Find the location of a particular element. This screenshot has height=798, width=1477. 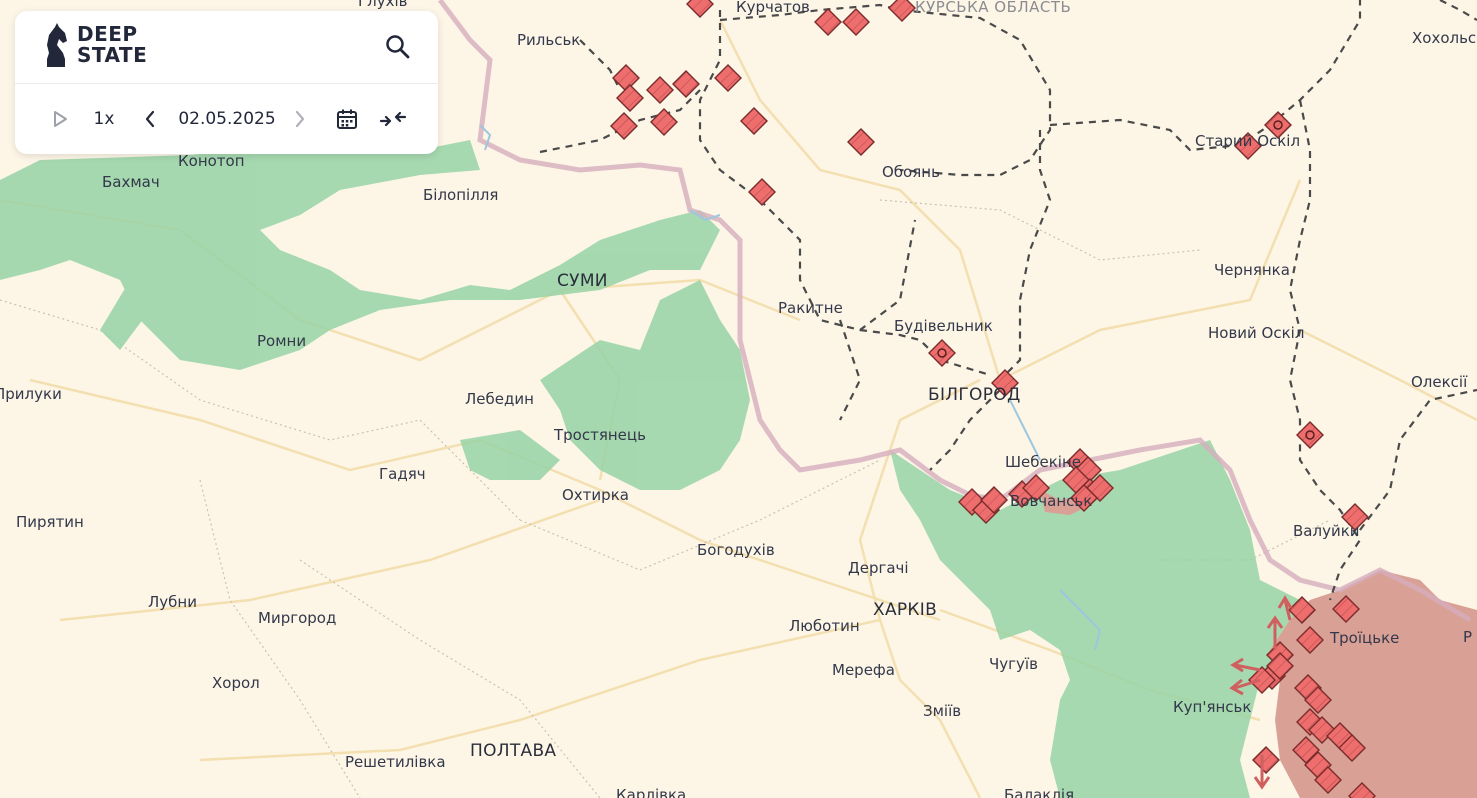

label-derhachi: Дергачі is located at coordinates (878, 568).